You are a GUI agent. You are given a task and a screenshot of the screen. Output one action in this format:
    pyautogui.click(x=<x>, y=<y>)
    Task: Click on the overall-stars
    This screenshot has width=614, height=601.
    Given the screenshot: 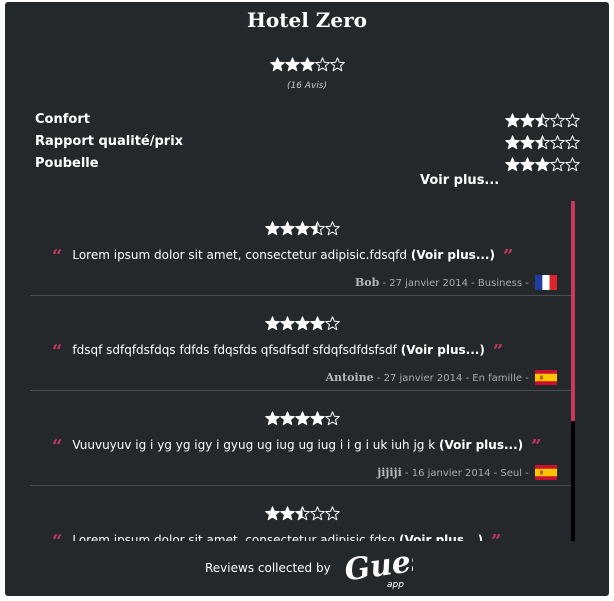 What is the action you would take?
    pyautogui.click(x=307, y=66)
    